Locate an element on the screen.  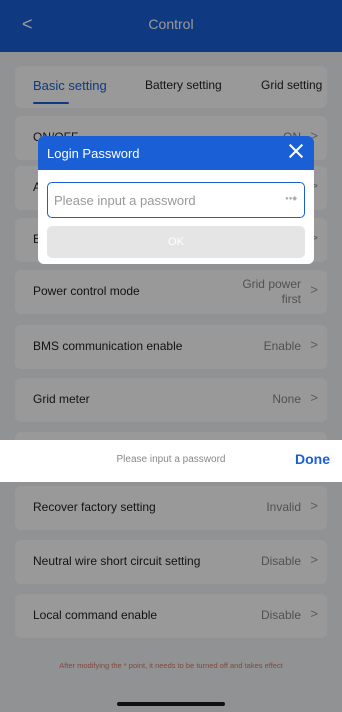
password-key-icon: ●●◆ is located at coordinates (291, 198).